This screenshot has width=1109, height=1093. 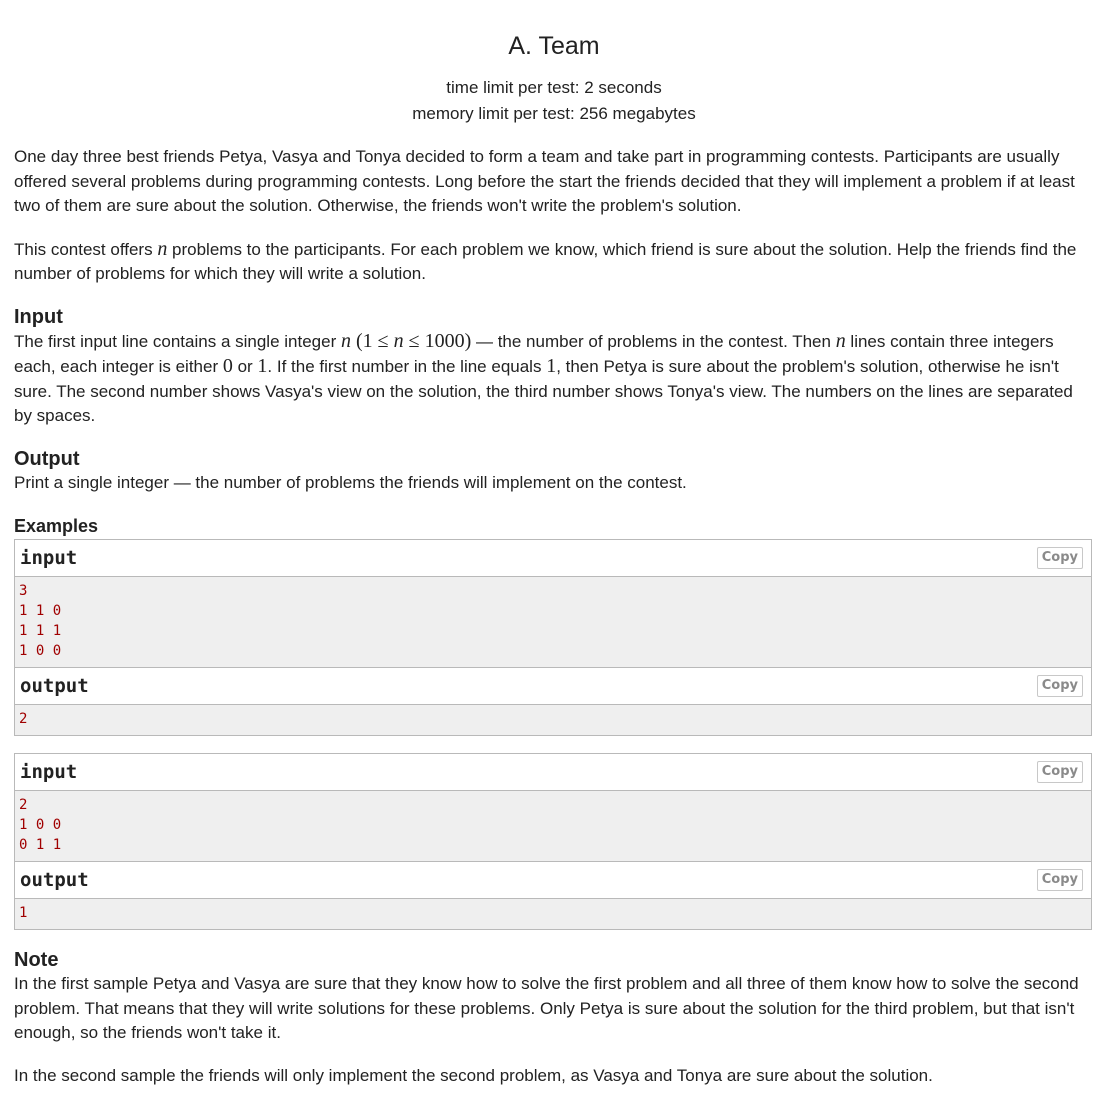 I want to click on example-output-content: 1, so click(x=553, y=914).